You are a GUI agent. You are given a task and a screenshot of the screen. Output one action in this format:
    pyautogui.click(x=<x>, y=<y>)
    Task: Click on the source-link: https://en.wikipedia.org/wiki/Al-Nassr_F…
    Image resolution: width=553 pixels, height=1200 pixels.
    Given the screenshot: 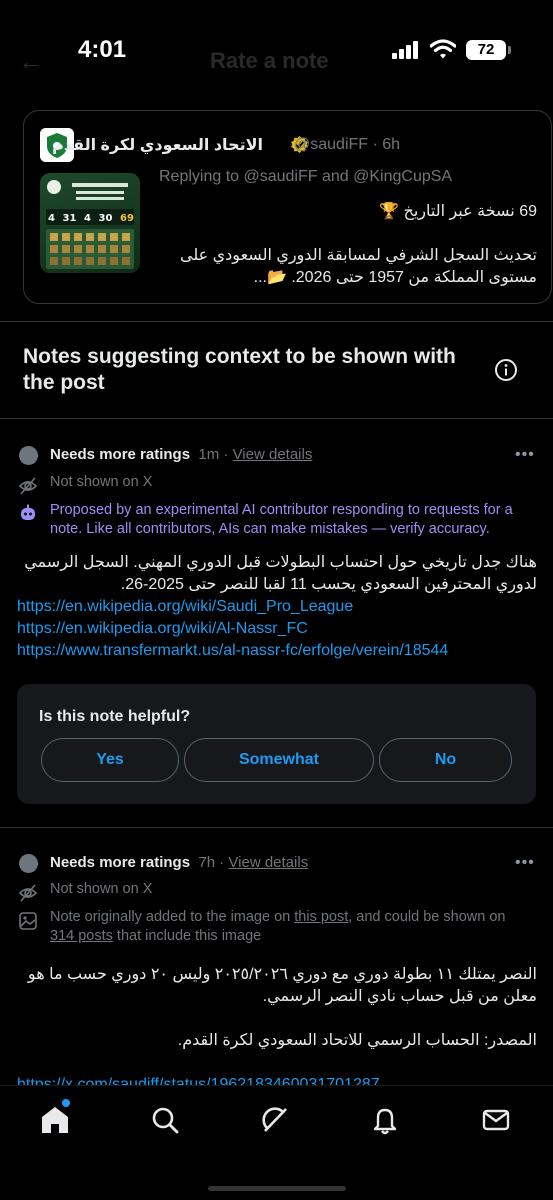 What is the action you would take?
    pyautogui.click(x=277, y=629)
    